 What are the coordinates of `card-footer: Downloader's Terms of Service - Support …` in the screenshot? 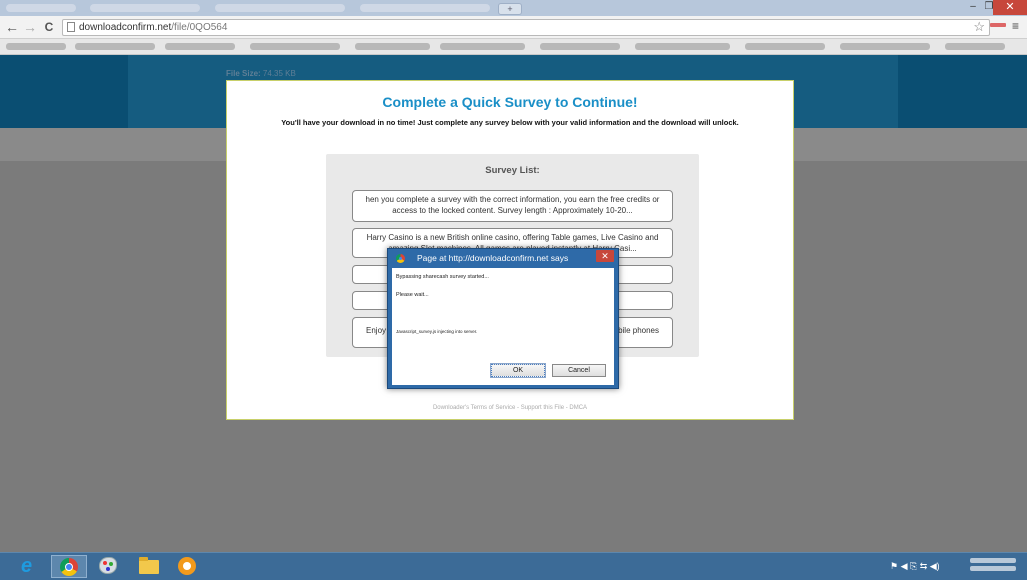 It's located at (510, 408).